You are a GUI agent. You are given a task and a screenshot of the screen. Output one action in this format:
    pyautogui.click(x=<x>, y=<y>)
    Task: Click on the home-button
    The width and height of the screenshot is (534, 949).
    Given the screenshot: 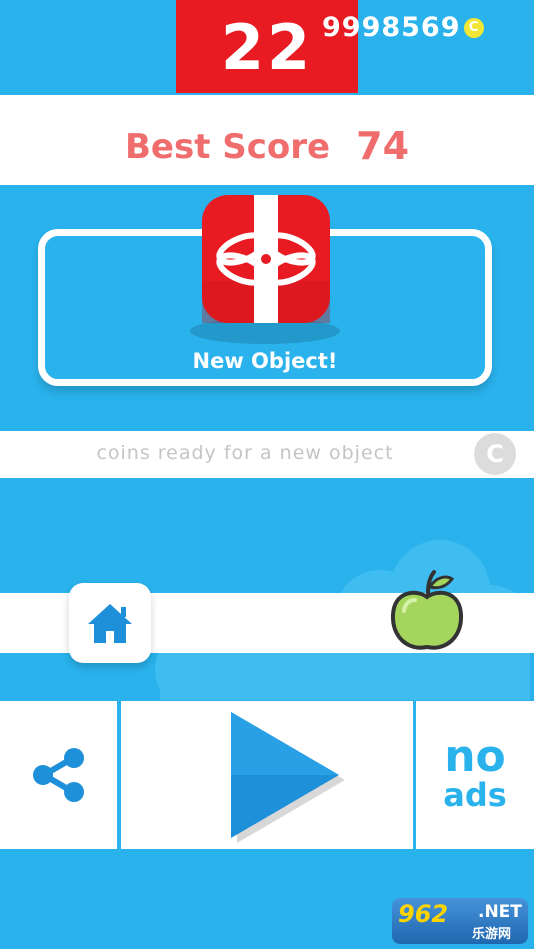 What is the action you would take?
    pyautogui.click(x=110, y=623)
    